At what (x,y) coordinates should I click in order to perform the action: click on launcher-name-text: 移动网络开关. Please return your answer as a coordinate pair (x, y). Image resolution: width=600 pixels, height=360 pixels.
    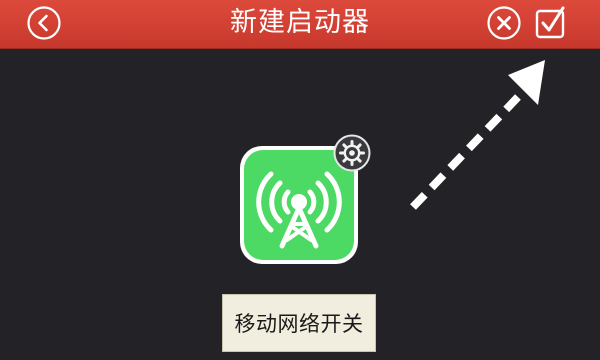
    Looking at the image, I should click on (299, 324).